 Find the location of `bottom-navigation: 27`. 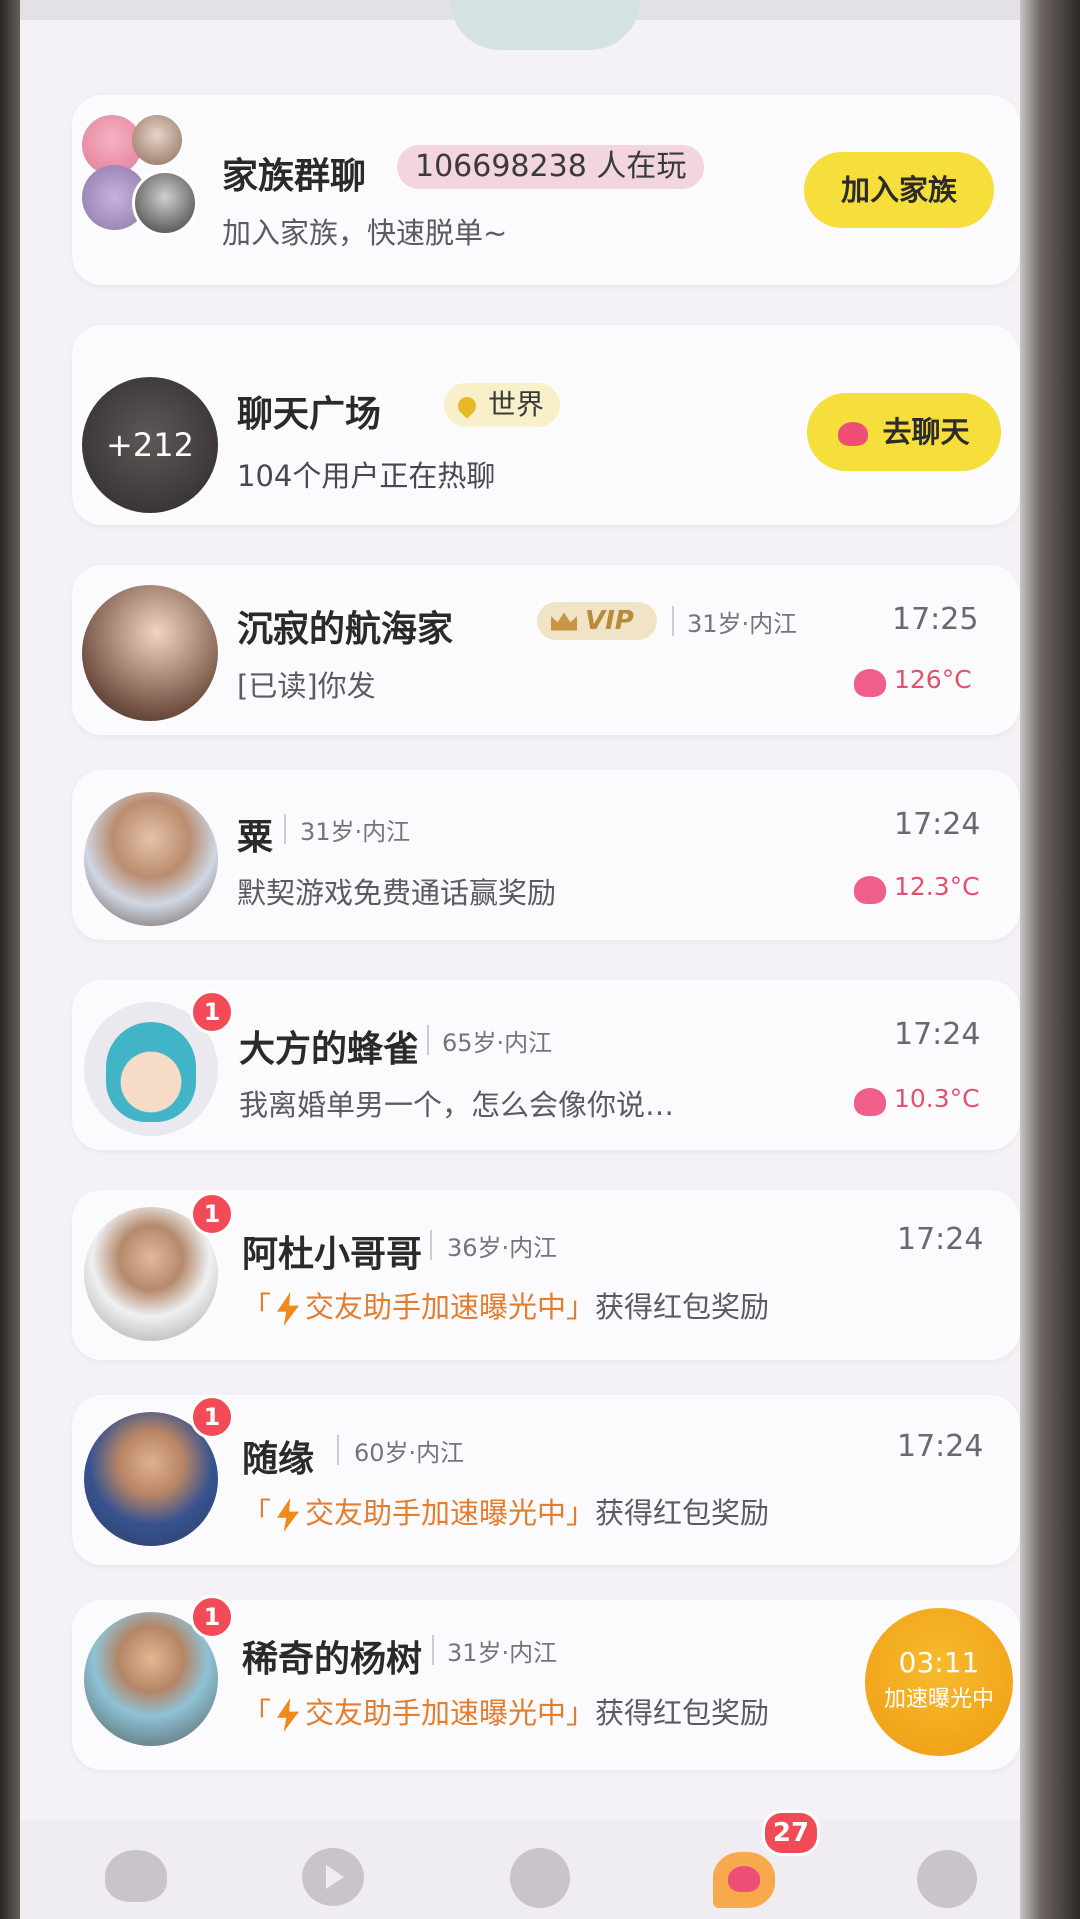

bottom-navigation: 27 is located at coordinates (520, 1864).